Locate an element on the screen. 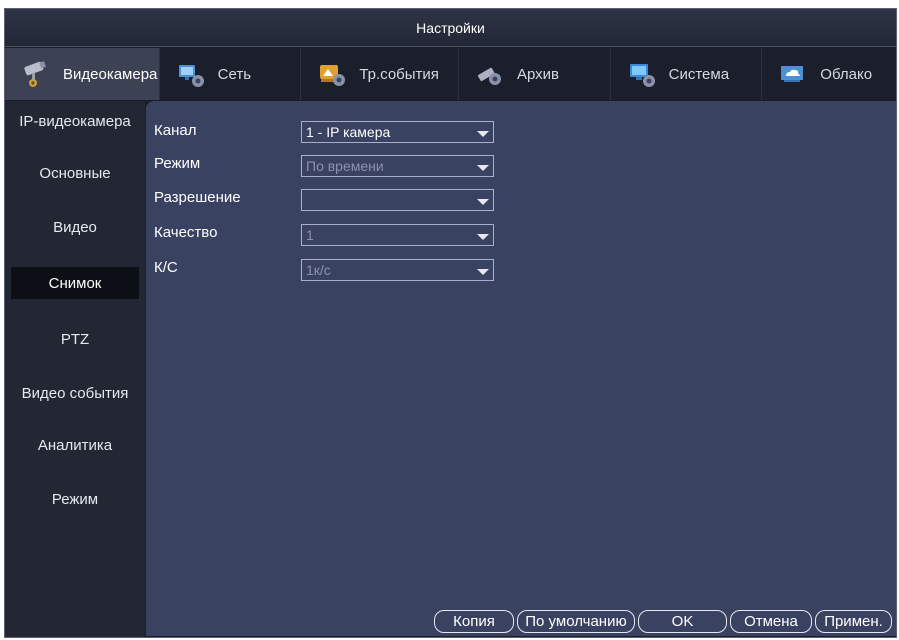  network-icon is located at coordinates (191, 76).